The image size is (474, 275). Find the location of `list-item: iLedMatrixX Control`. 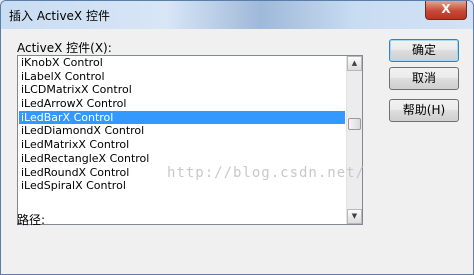

list-item: iLedMatrixX Control is located at coordinates (182, 145).